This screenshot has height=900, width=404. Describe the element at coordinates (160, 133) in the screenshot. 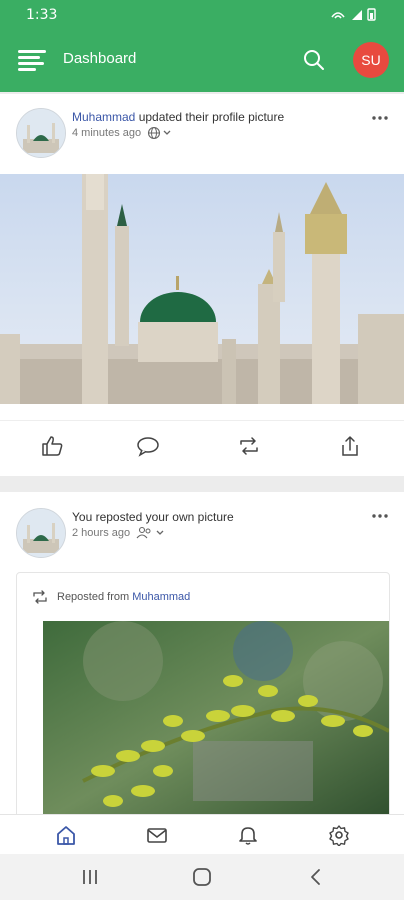

I see `globe-icon` at that location.